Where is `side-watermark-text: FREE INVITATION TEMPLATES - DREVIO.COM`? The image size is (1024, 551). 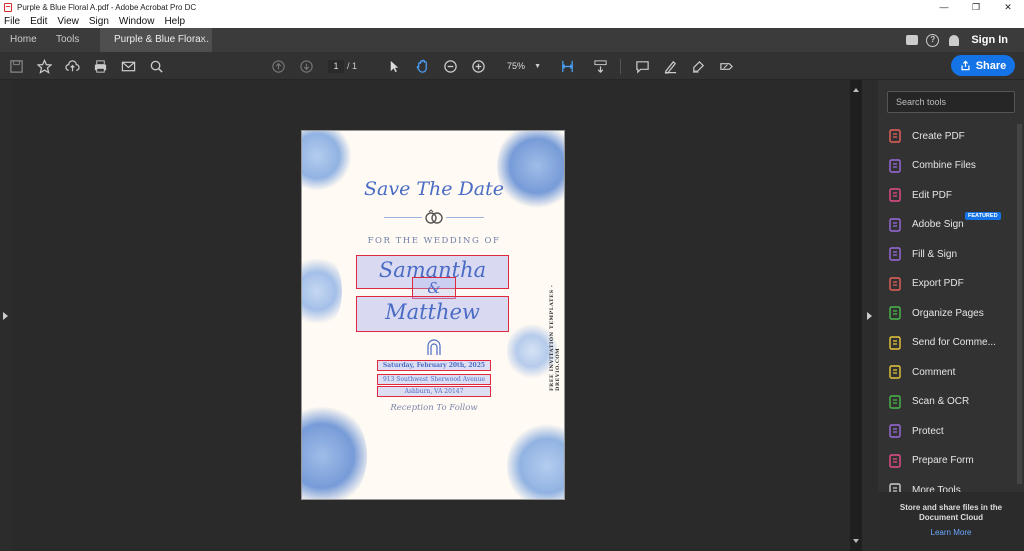
side-watermark-text: FREE INVITATION TEMPLATES - DREVIO.COM is located at coordinates (555, 337).